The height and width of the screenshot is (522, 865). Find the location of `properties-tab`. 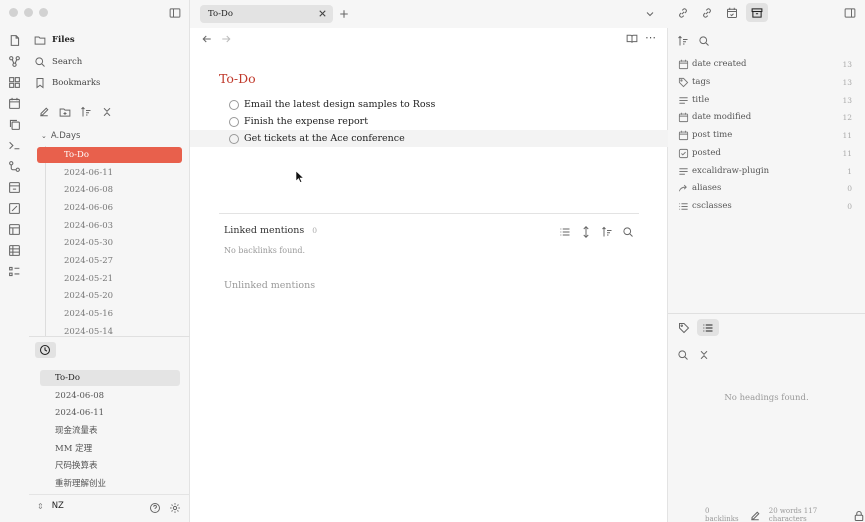

properties-tab is located at coordinates (757, 12).